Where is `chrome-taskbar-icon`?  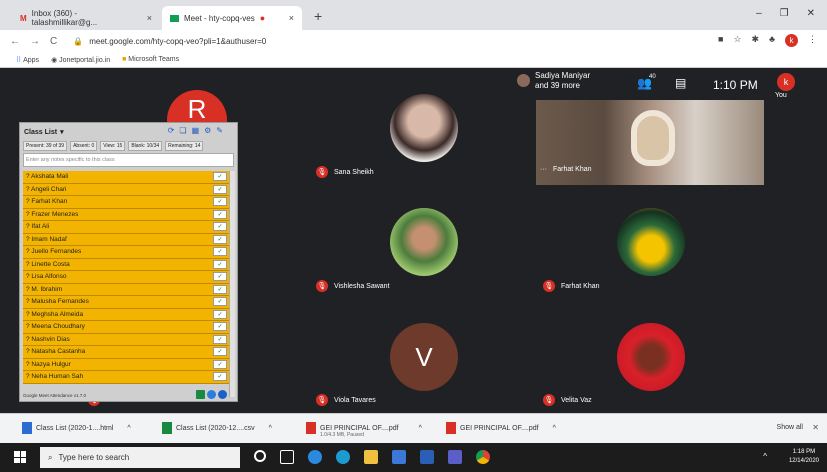
chrome-taskbar-icon is located at coordinates (483, 457).